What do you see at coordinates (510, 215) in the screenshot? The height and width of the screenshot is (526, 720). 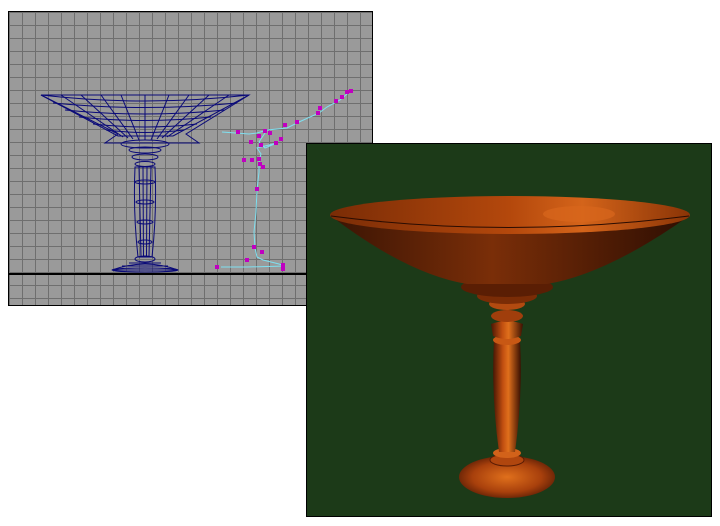 I see `goblet-rim` at bounding box center [510, 215].